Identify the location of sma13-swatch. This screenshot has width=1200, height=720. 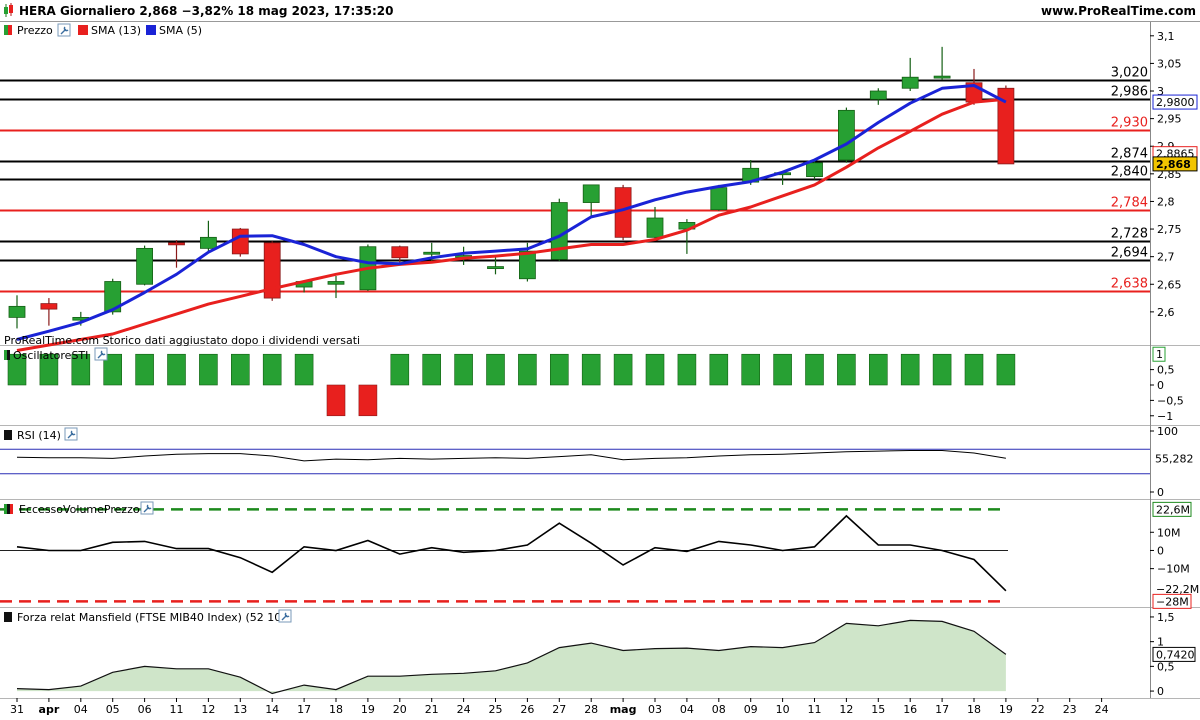
(83, 30).